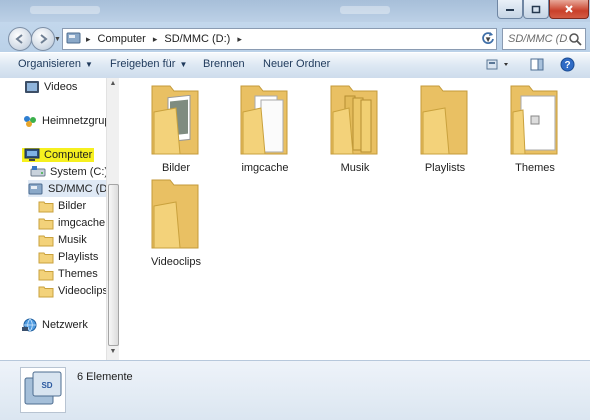 The width and height of the screenshot is (590, 420). I want to click on scrollbar-thumb, so click(113, 265).